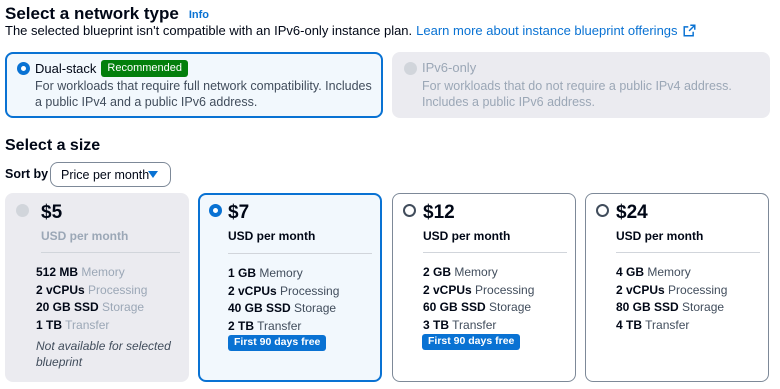 This screenshot has height=389, width=780. I want to click on sort-by-label: Sort by, so click(27, 174).